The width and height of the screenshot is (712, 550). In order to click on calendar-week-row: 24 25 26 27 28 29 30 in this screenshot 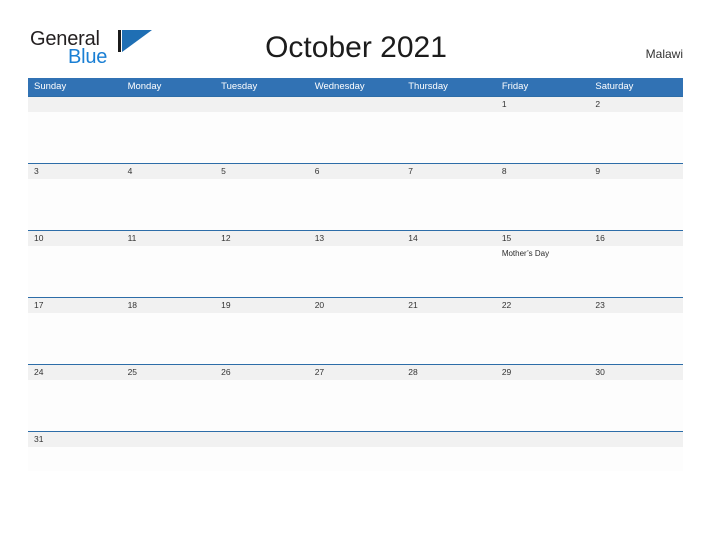, I will do `click(355, 397)`.